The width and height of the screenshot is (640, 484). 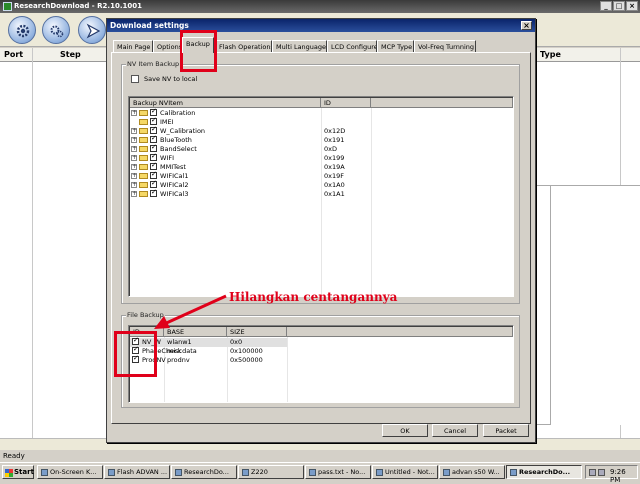 I want to click on nv-row-wifical3: + WIFICal3 0x1A1, so click(x=319, y=193).